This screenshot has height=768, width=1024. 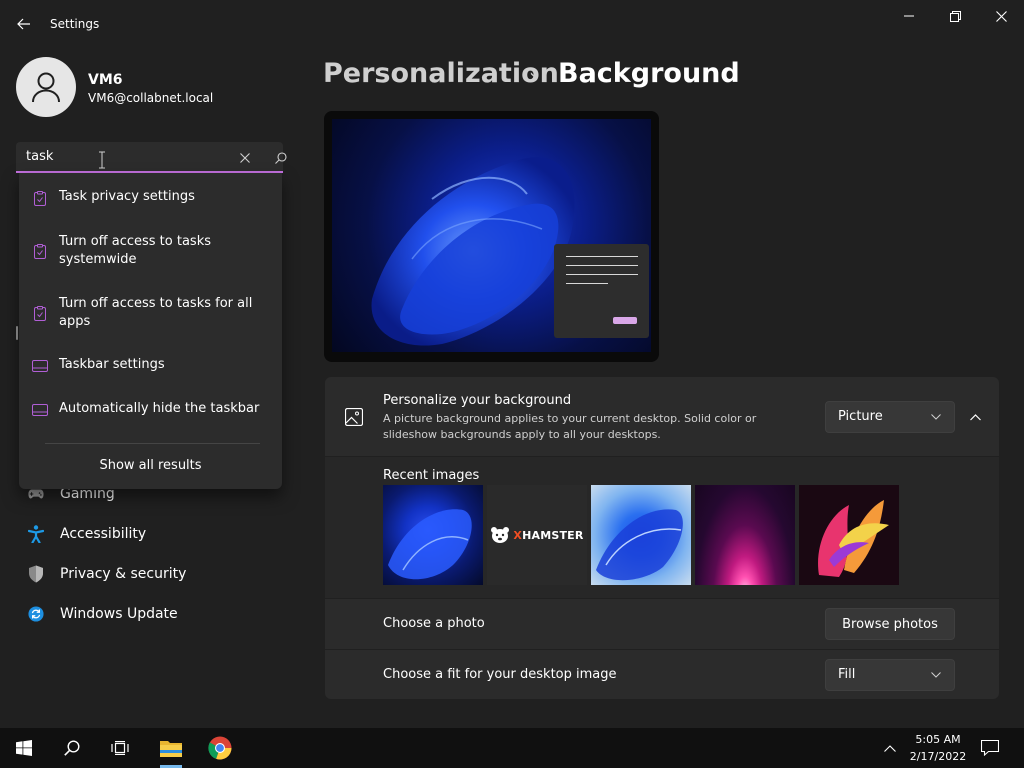 What do you see at coordinates (847, 674) in the screenshot?
I see `dropdown-value: Fill` at bounding box center [847, 674].